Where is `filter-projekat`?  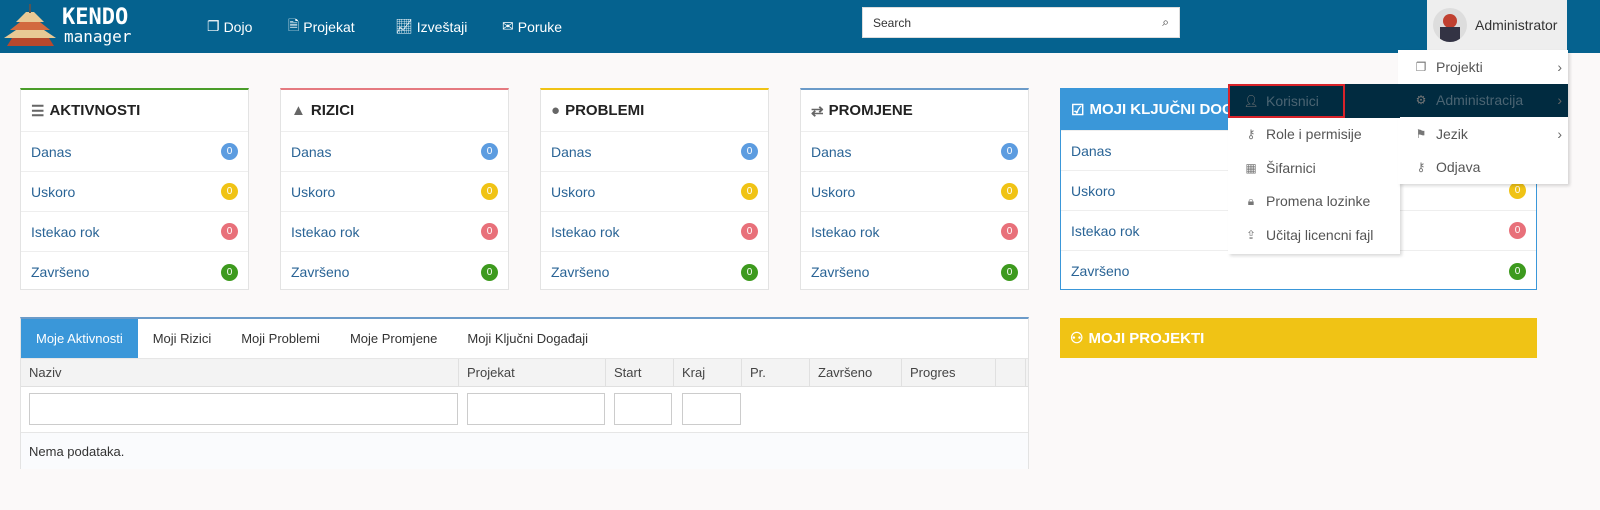
filter-projekat is located at coordinates (536, 409).